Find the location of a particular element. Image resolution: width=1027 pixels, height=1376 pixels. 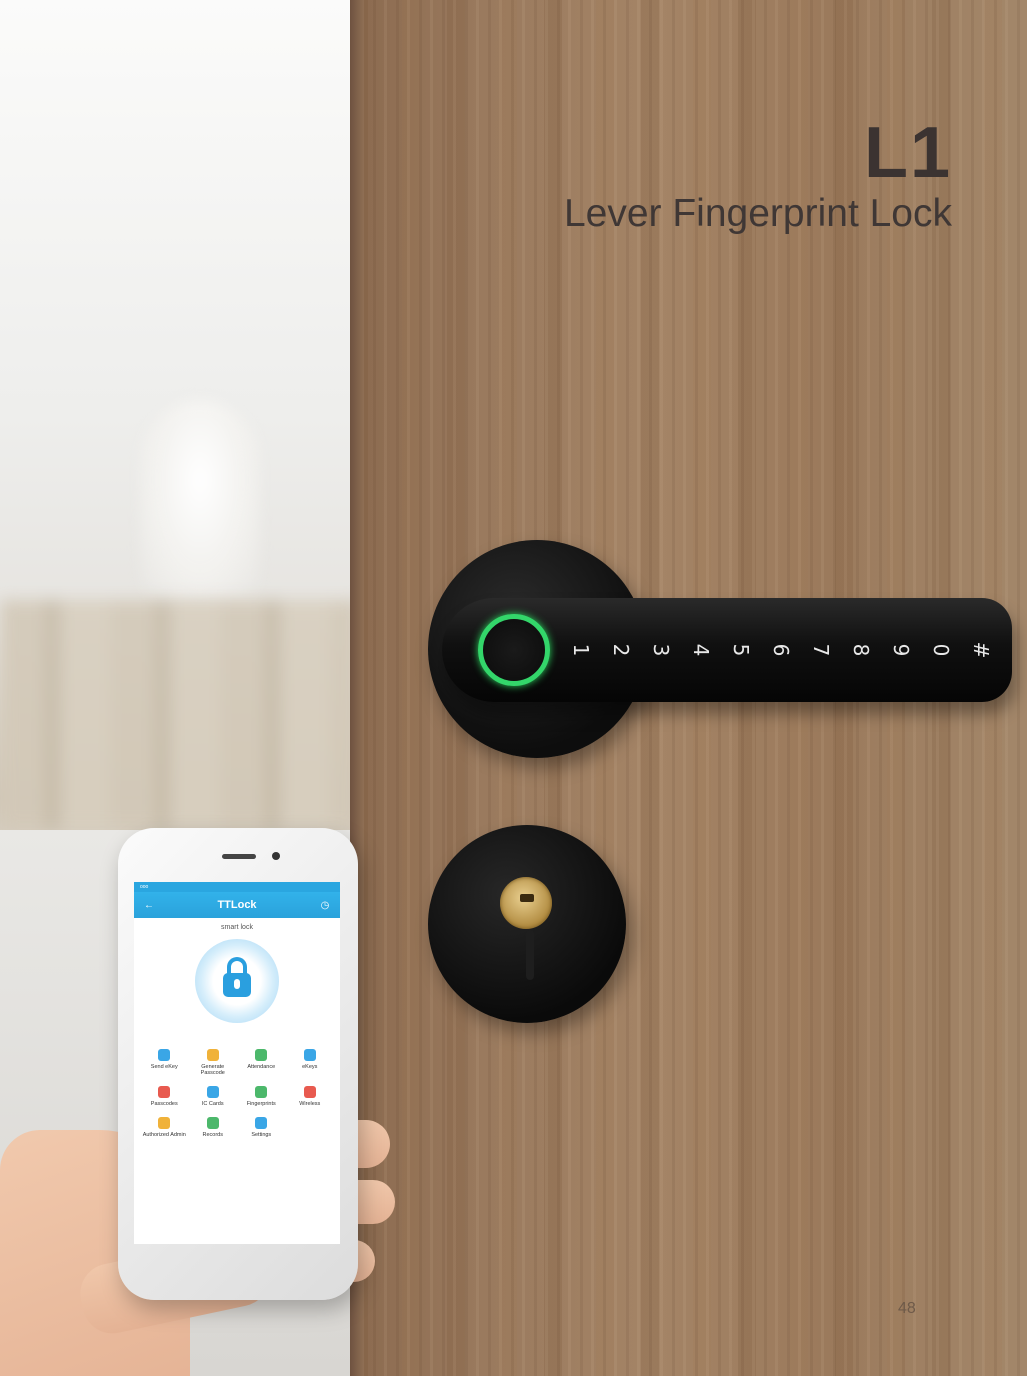

lock-name: smart lock is located at coordinates (237, 927).